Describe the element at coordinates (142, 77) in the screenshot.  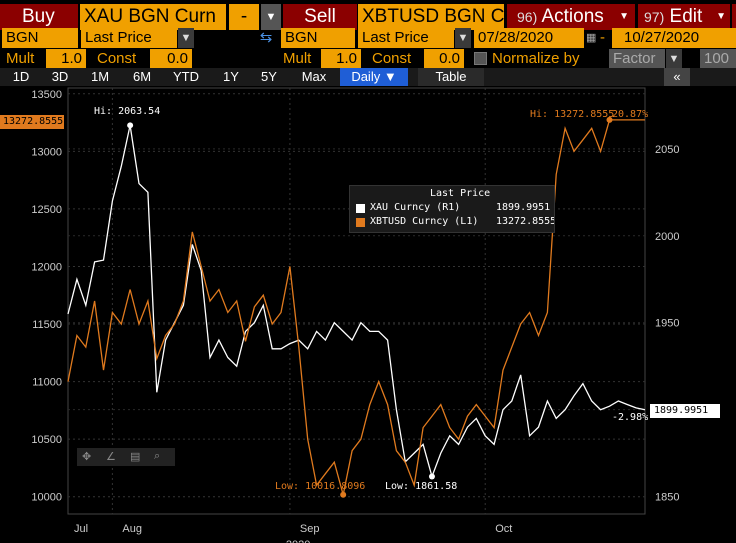
I see `tab-6m: 6M` at that location.